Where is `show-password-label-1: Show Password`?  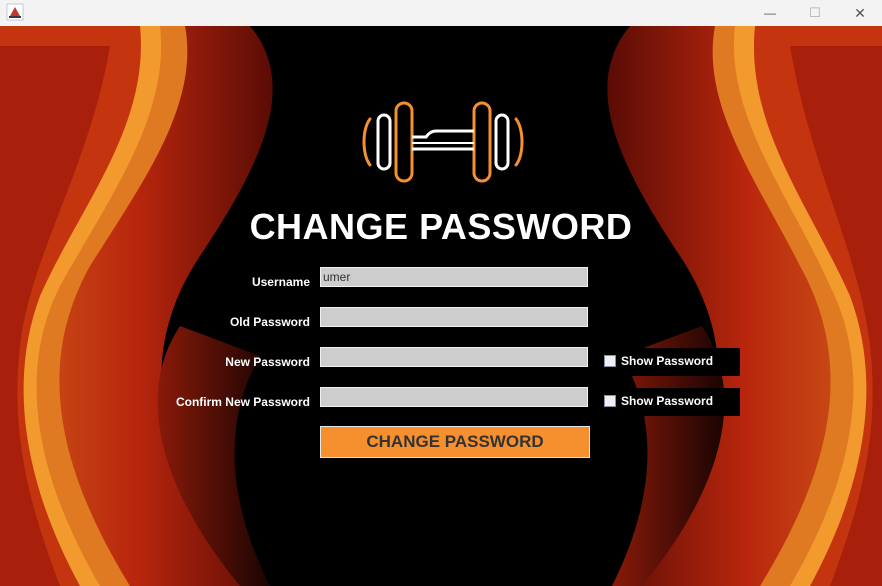
show-password-label-1: Show Password is located at coordinates (667, 361).